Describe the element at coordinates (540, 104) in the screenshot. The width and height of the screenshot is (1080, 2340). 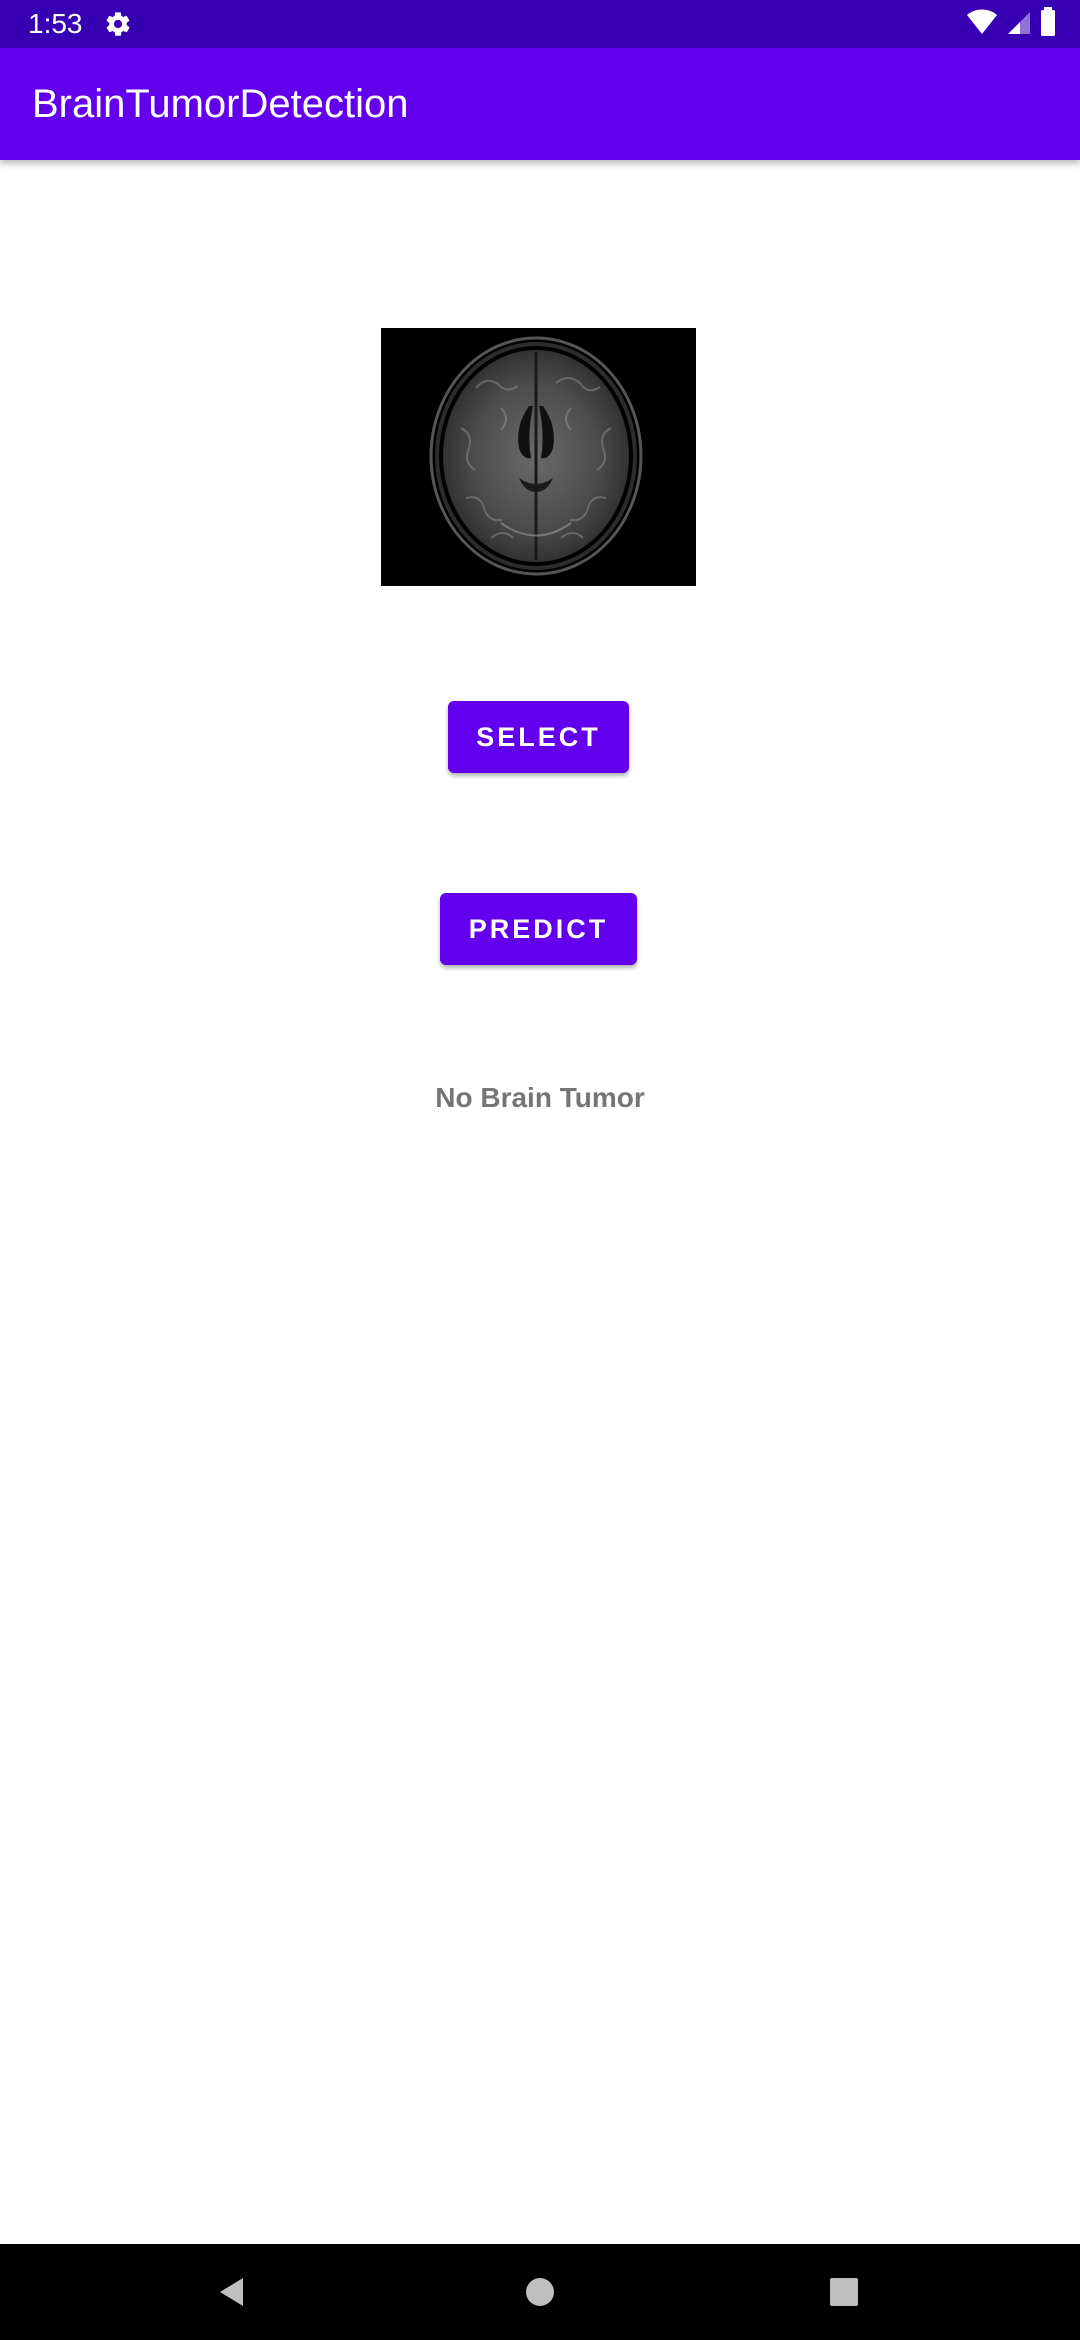
I see `app-bar: BrainTumorDetection` at that location.